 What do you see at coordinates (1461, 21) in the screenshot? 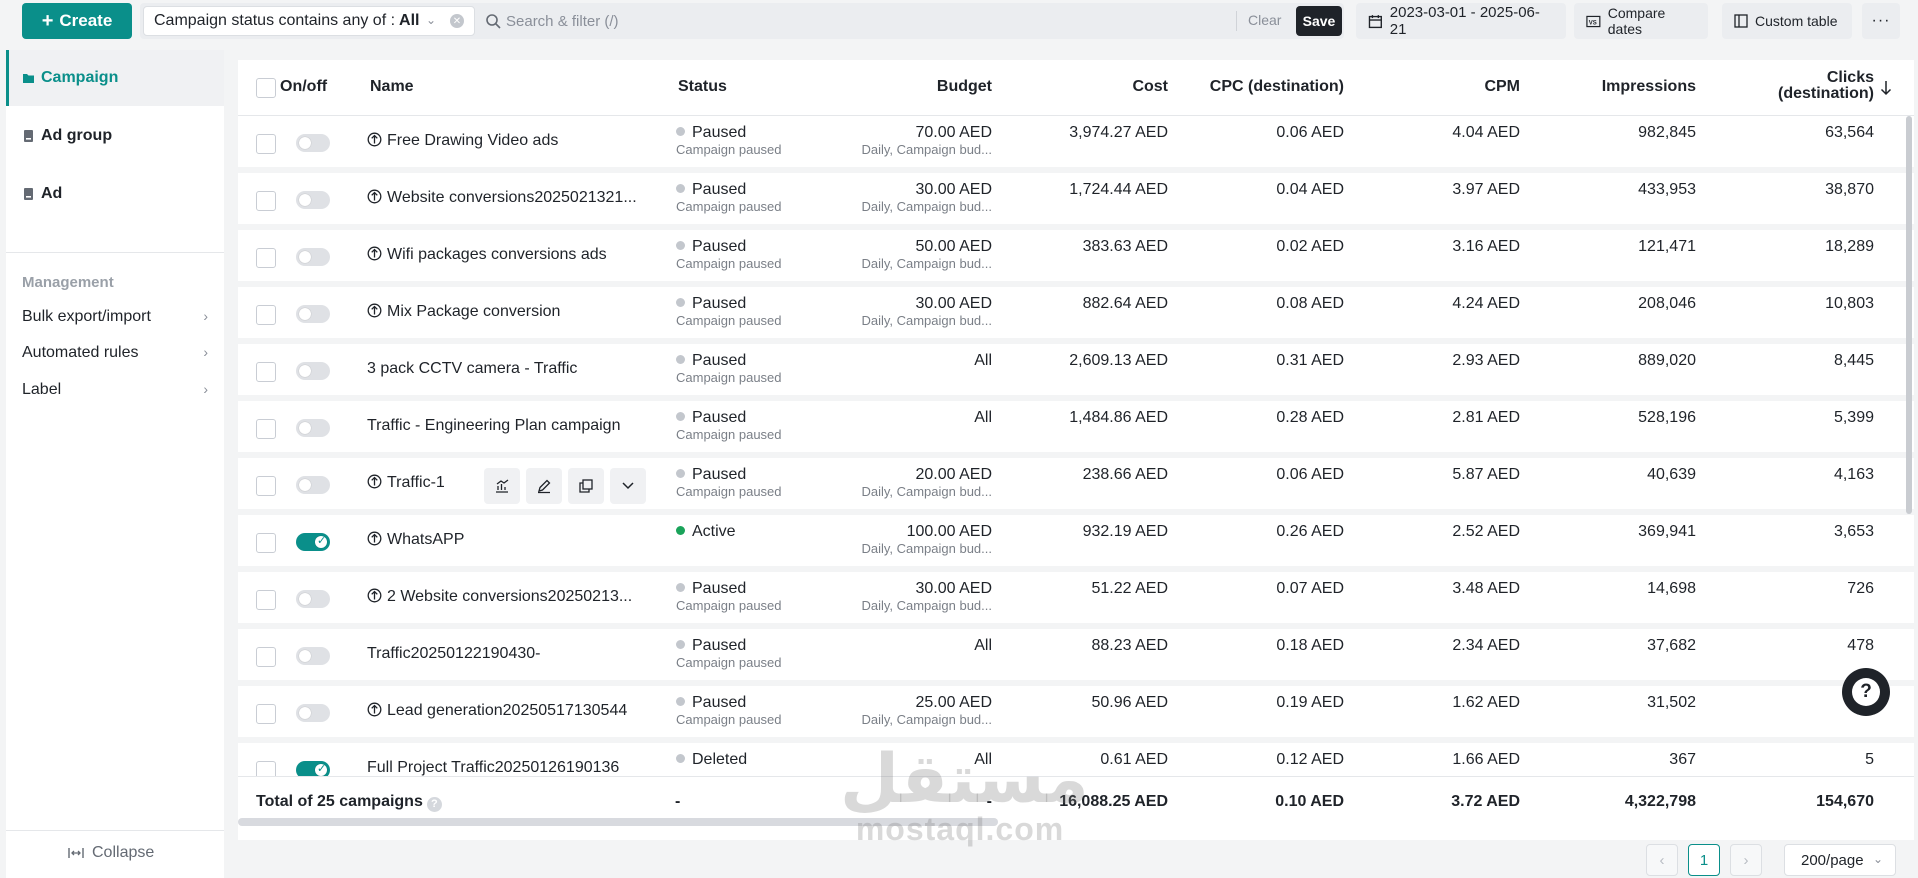
I see `date-range-picker: 2023-03-01 - 2025-06-21` at bounding box center [1461, 21].